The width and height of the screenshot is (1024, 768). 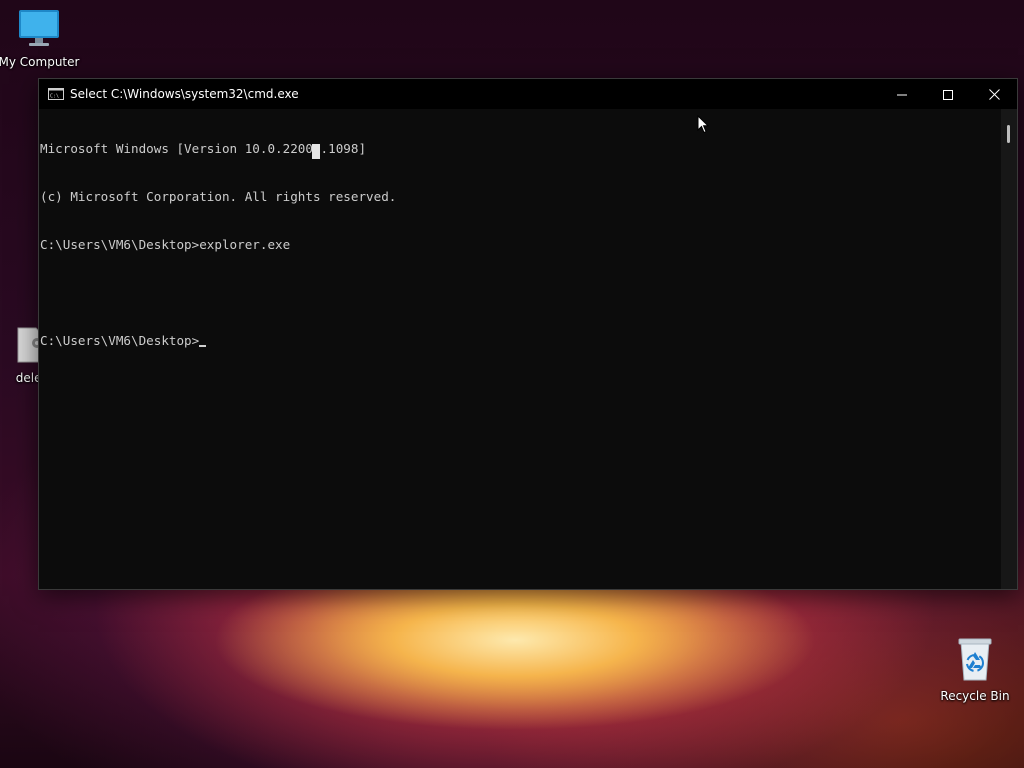 I want to click on desktop-icon-my-computer: My Computer, so click(x=42, y=38).